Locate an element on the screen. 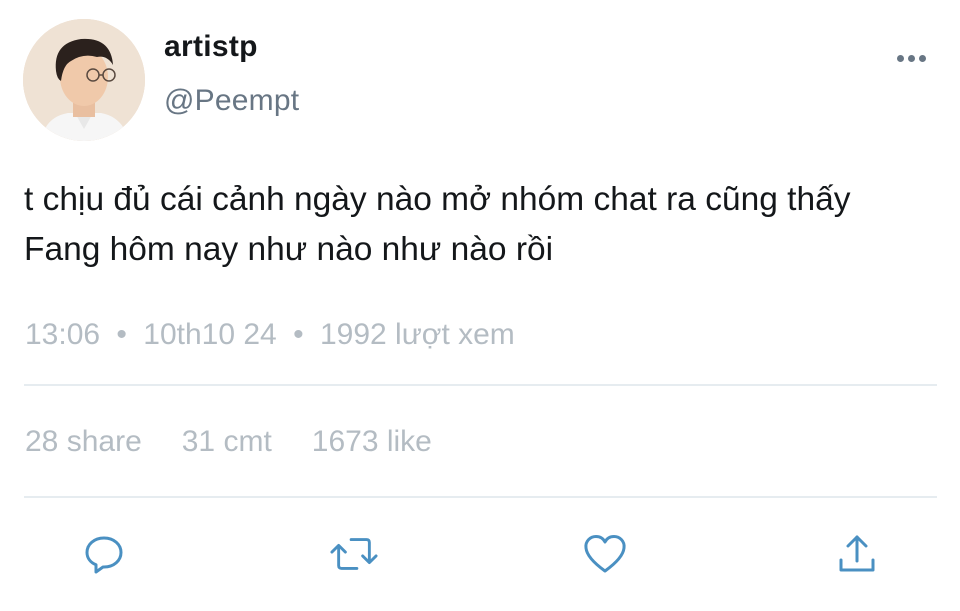 The image size is (960, 611). tweet-stats: 28 share 31 cmt 1673 like is located at coordinates (228, 442).